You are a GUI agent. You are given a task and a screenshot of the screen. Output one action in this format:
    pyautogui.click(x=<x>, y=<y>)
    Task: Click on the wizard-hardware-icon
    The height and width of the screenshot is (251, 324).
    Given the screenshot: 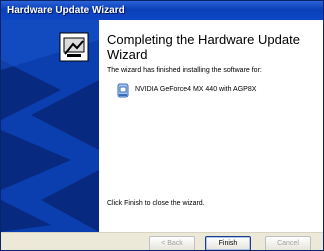 What is the action you would take?
    pyautogui.click(x=74, y=47)
    